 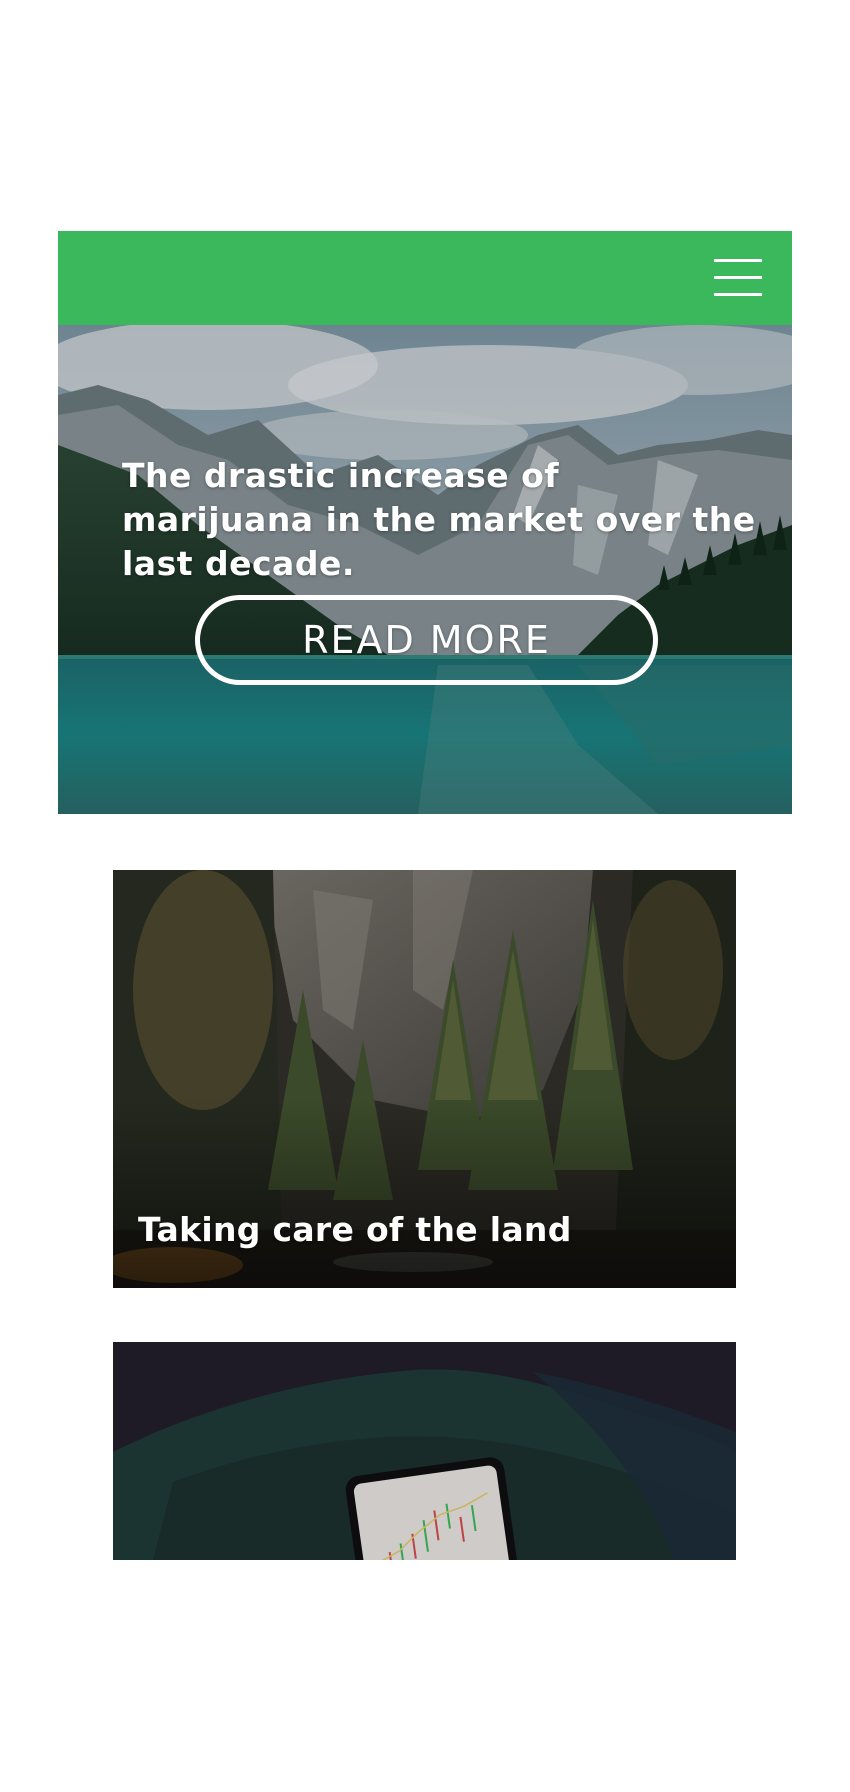 What do you see at coordinates (425, 278) in the screenshot?
I see `site-header` at bounding box center [425, 278].